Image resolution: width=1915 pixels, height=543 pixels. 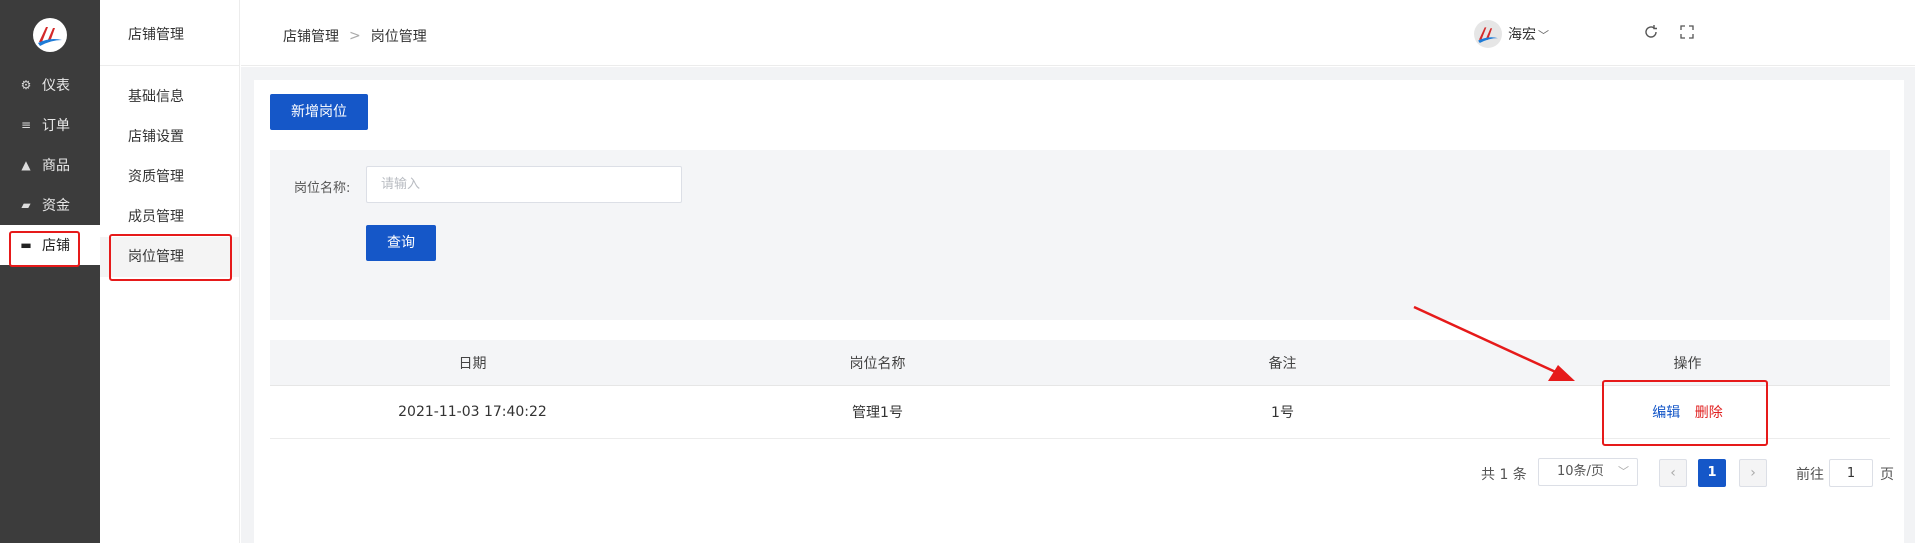 What do you see at coordinates (1851, 473) in the screenshot?
I see `goto-page-input` at bounding box center [1851, 473].